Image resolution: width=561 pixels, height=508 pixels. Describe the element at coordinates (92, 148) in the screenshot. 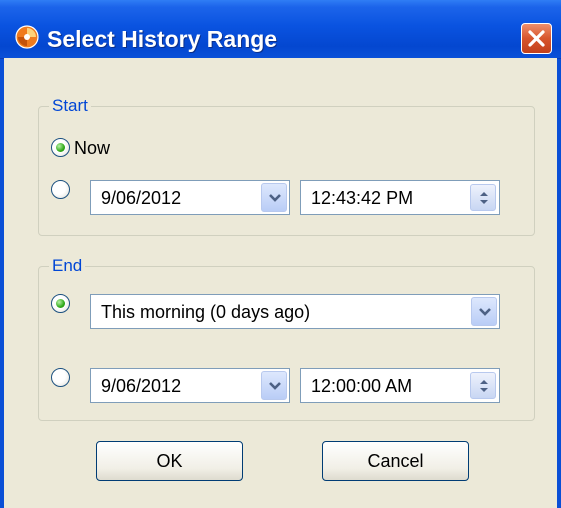

I see `start-now-label: Now` at that location.